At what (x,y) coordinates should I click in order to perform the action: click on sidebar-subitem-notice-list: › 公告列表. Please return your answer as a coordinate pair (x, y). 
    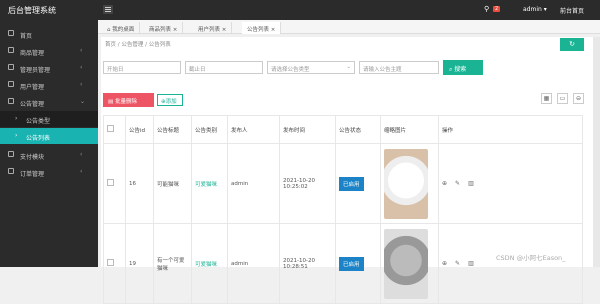
    Looking at the image, I should click on (49, 136).